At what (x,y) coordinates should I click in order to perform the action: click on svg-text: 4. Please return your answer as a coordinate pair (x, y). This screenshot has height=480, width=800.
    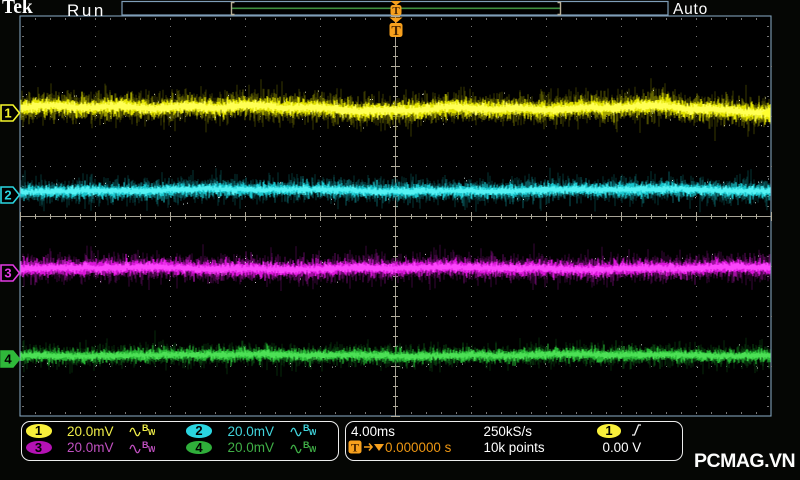
    Looking at the image, I should click on (8, 359).